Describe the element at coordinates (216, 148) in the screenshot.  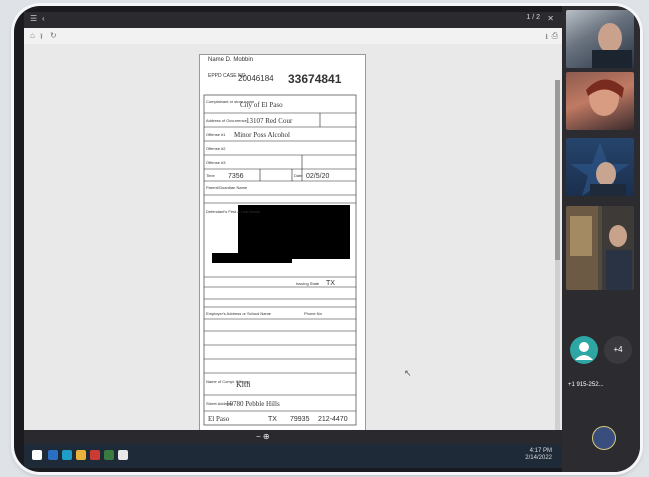
I see `offense2-label: Offense #2` at that location.